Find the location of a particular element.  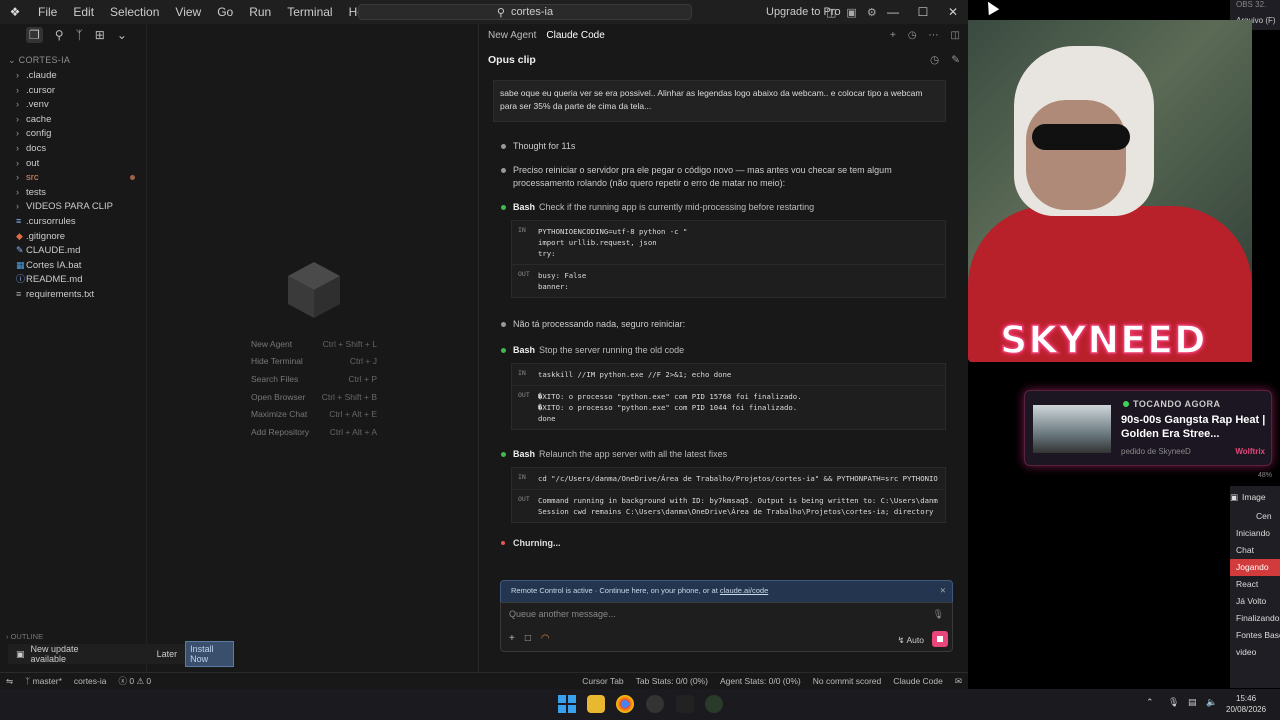

panel-icon: ◫ is located at coordinates (955, 35).